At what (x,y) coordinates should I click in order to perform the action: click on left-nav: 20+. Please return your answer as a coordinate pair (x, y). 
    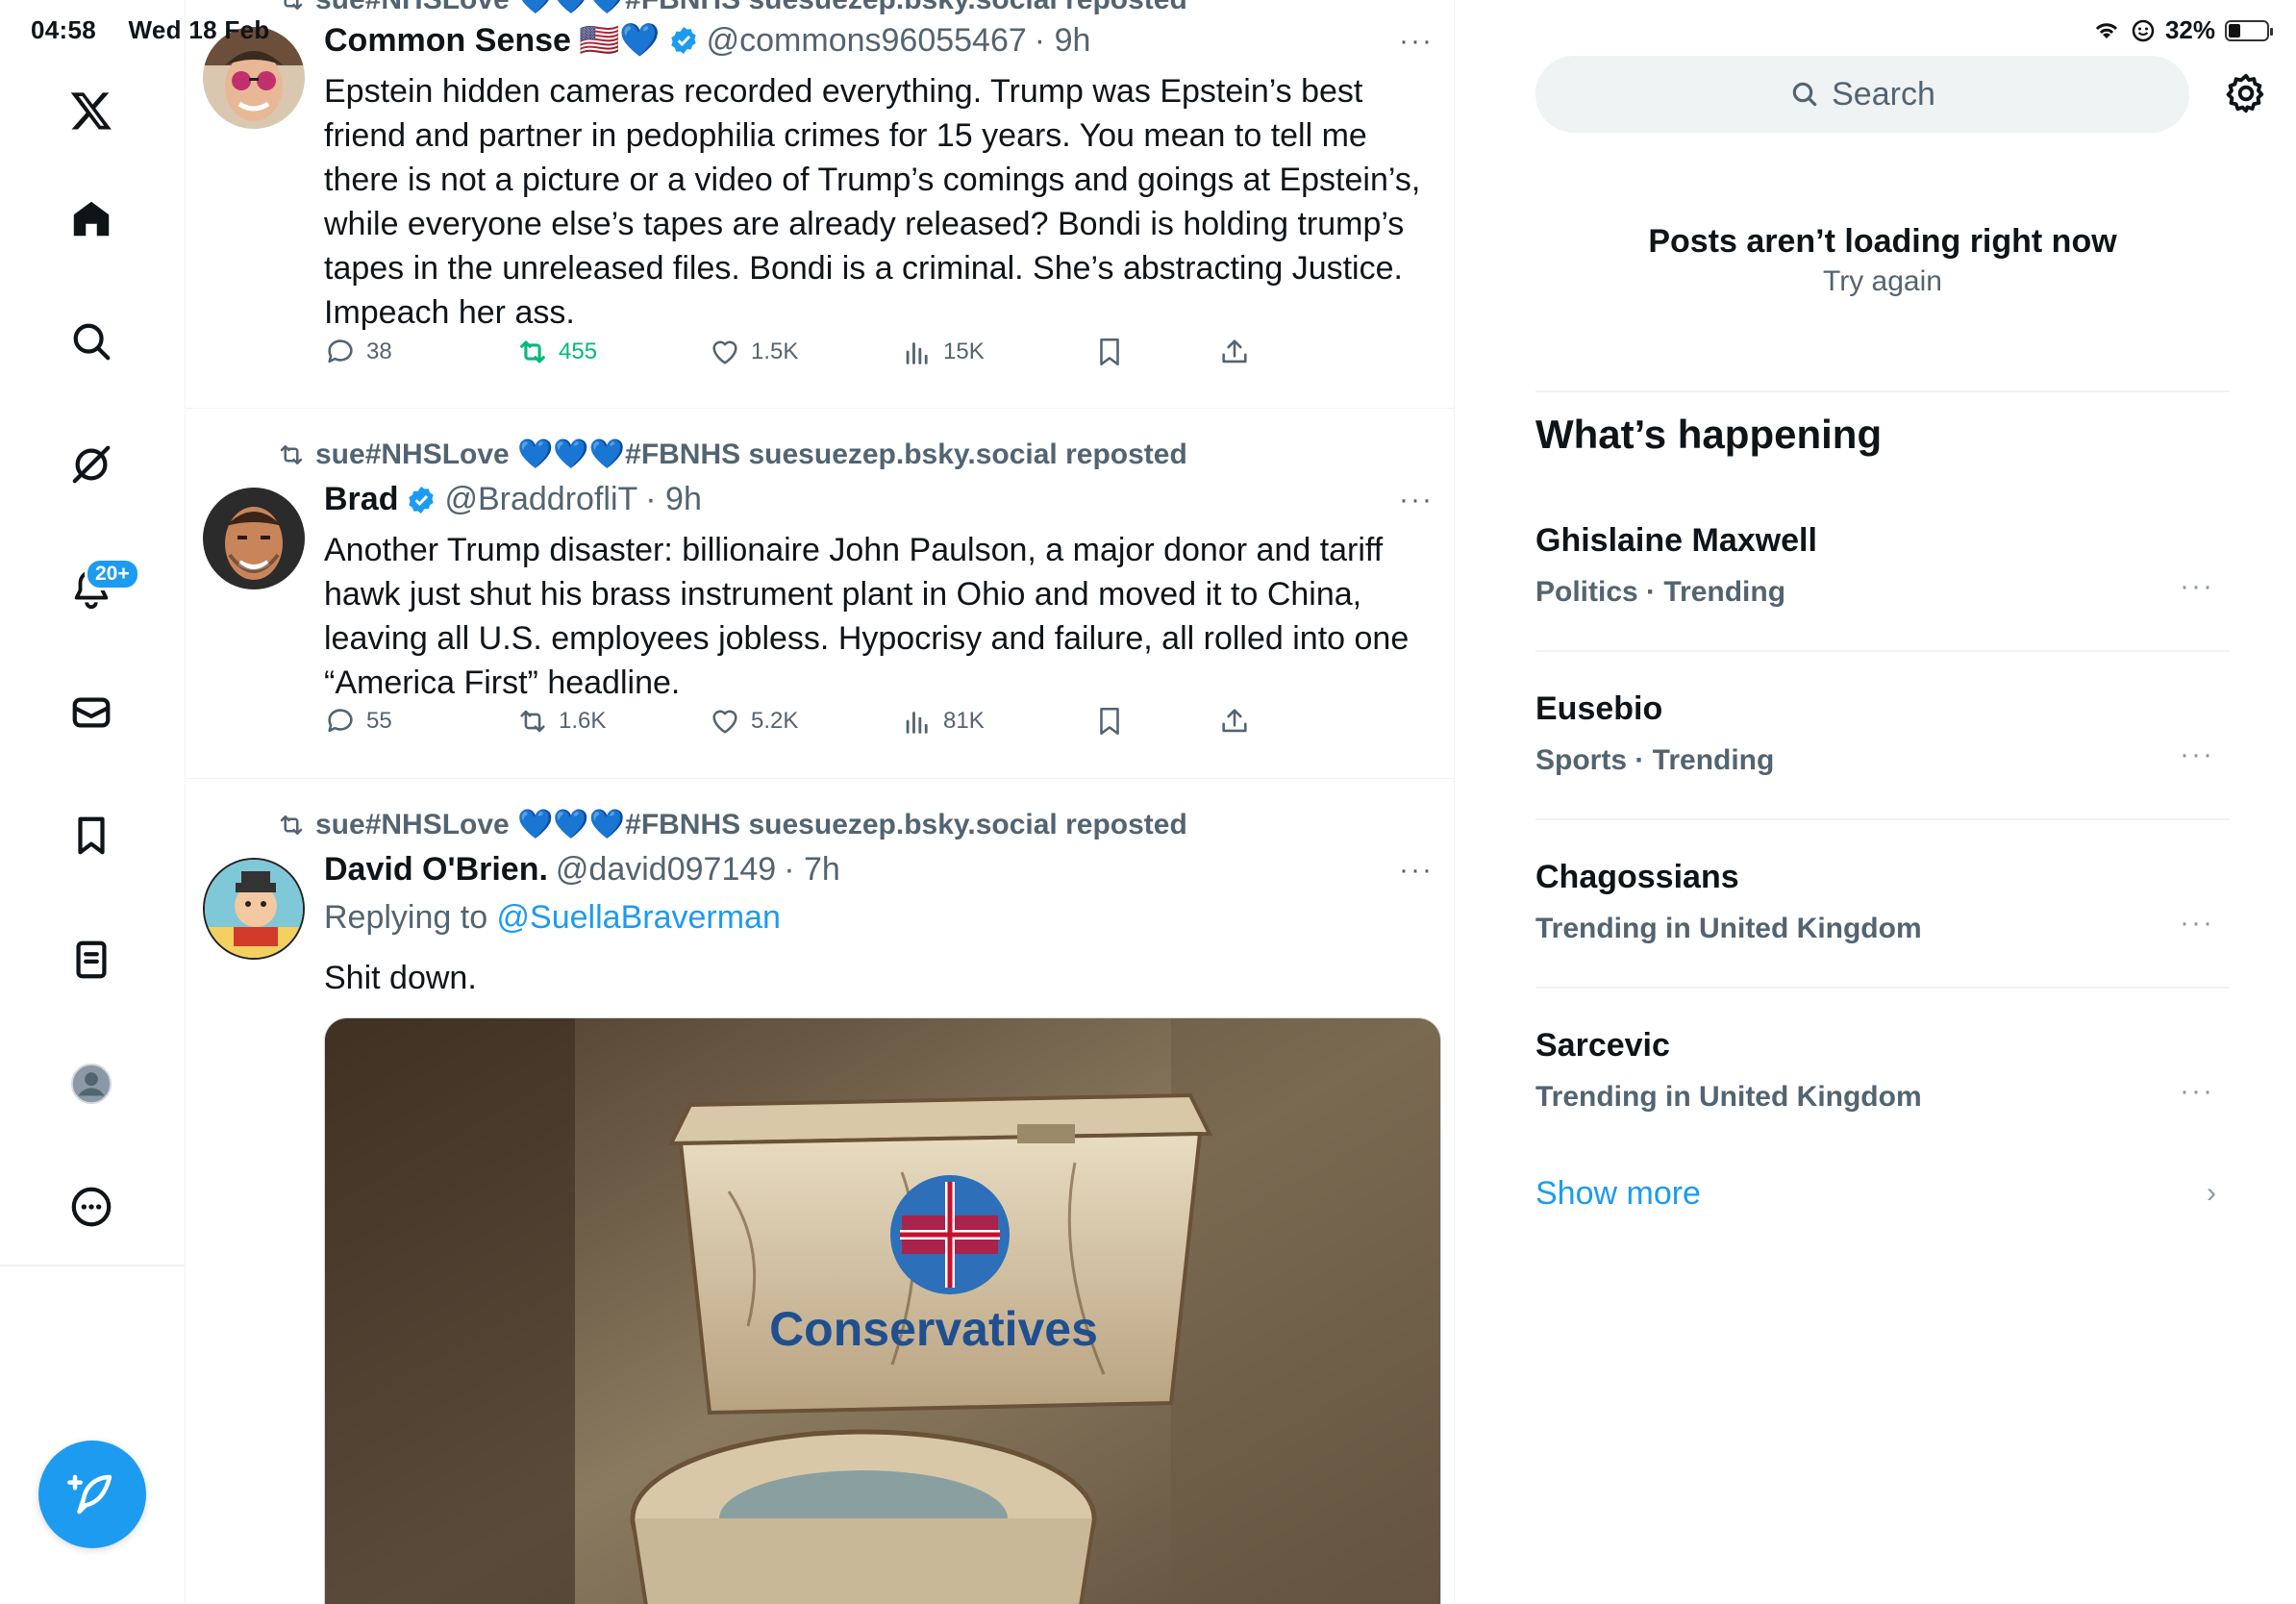
    Looking at the image, I should click on (93, 802).